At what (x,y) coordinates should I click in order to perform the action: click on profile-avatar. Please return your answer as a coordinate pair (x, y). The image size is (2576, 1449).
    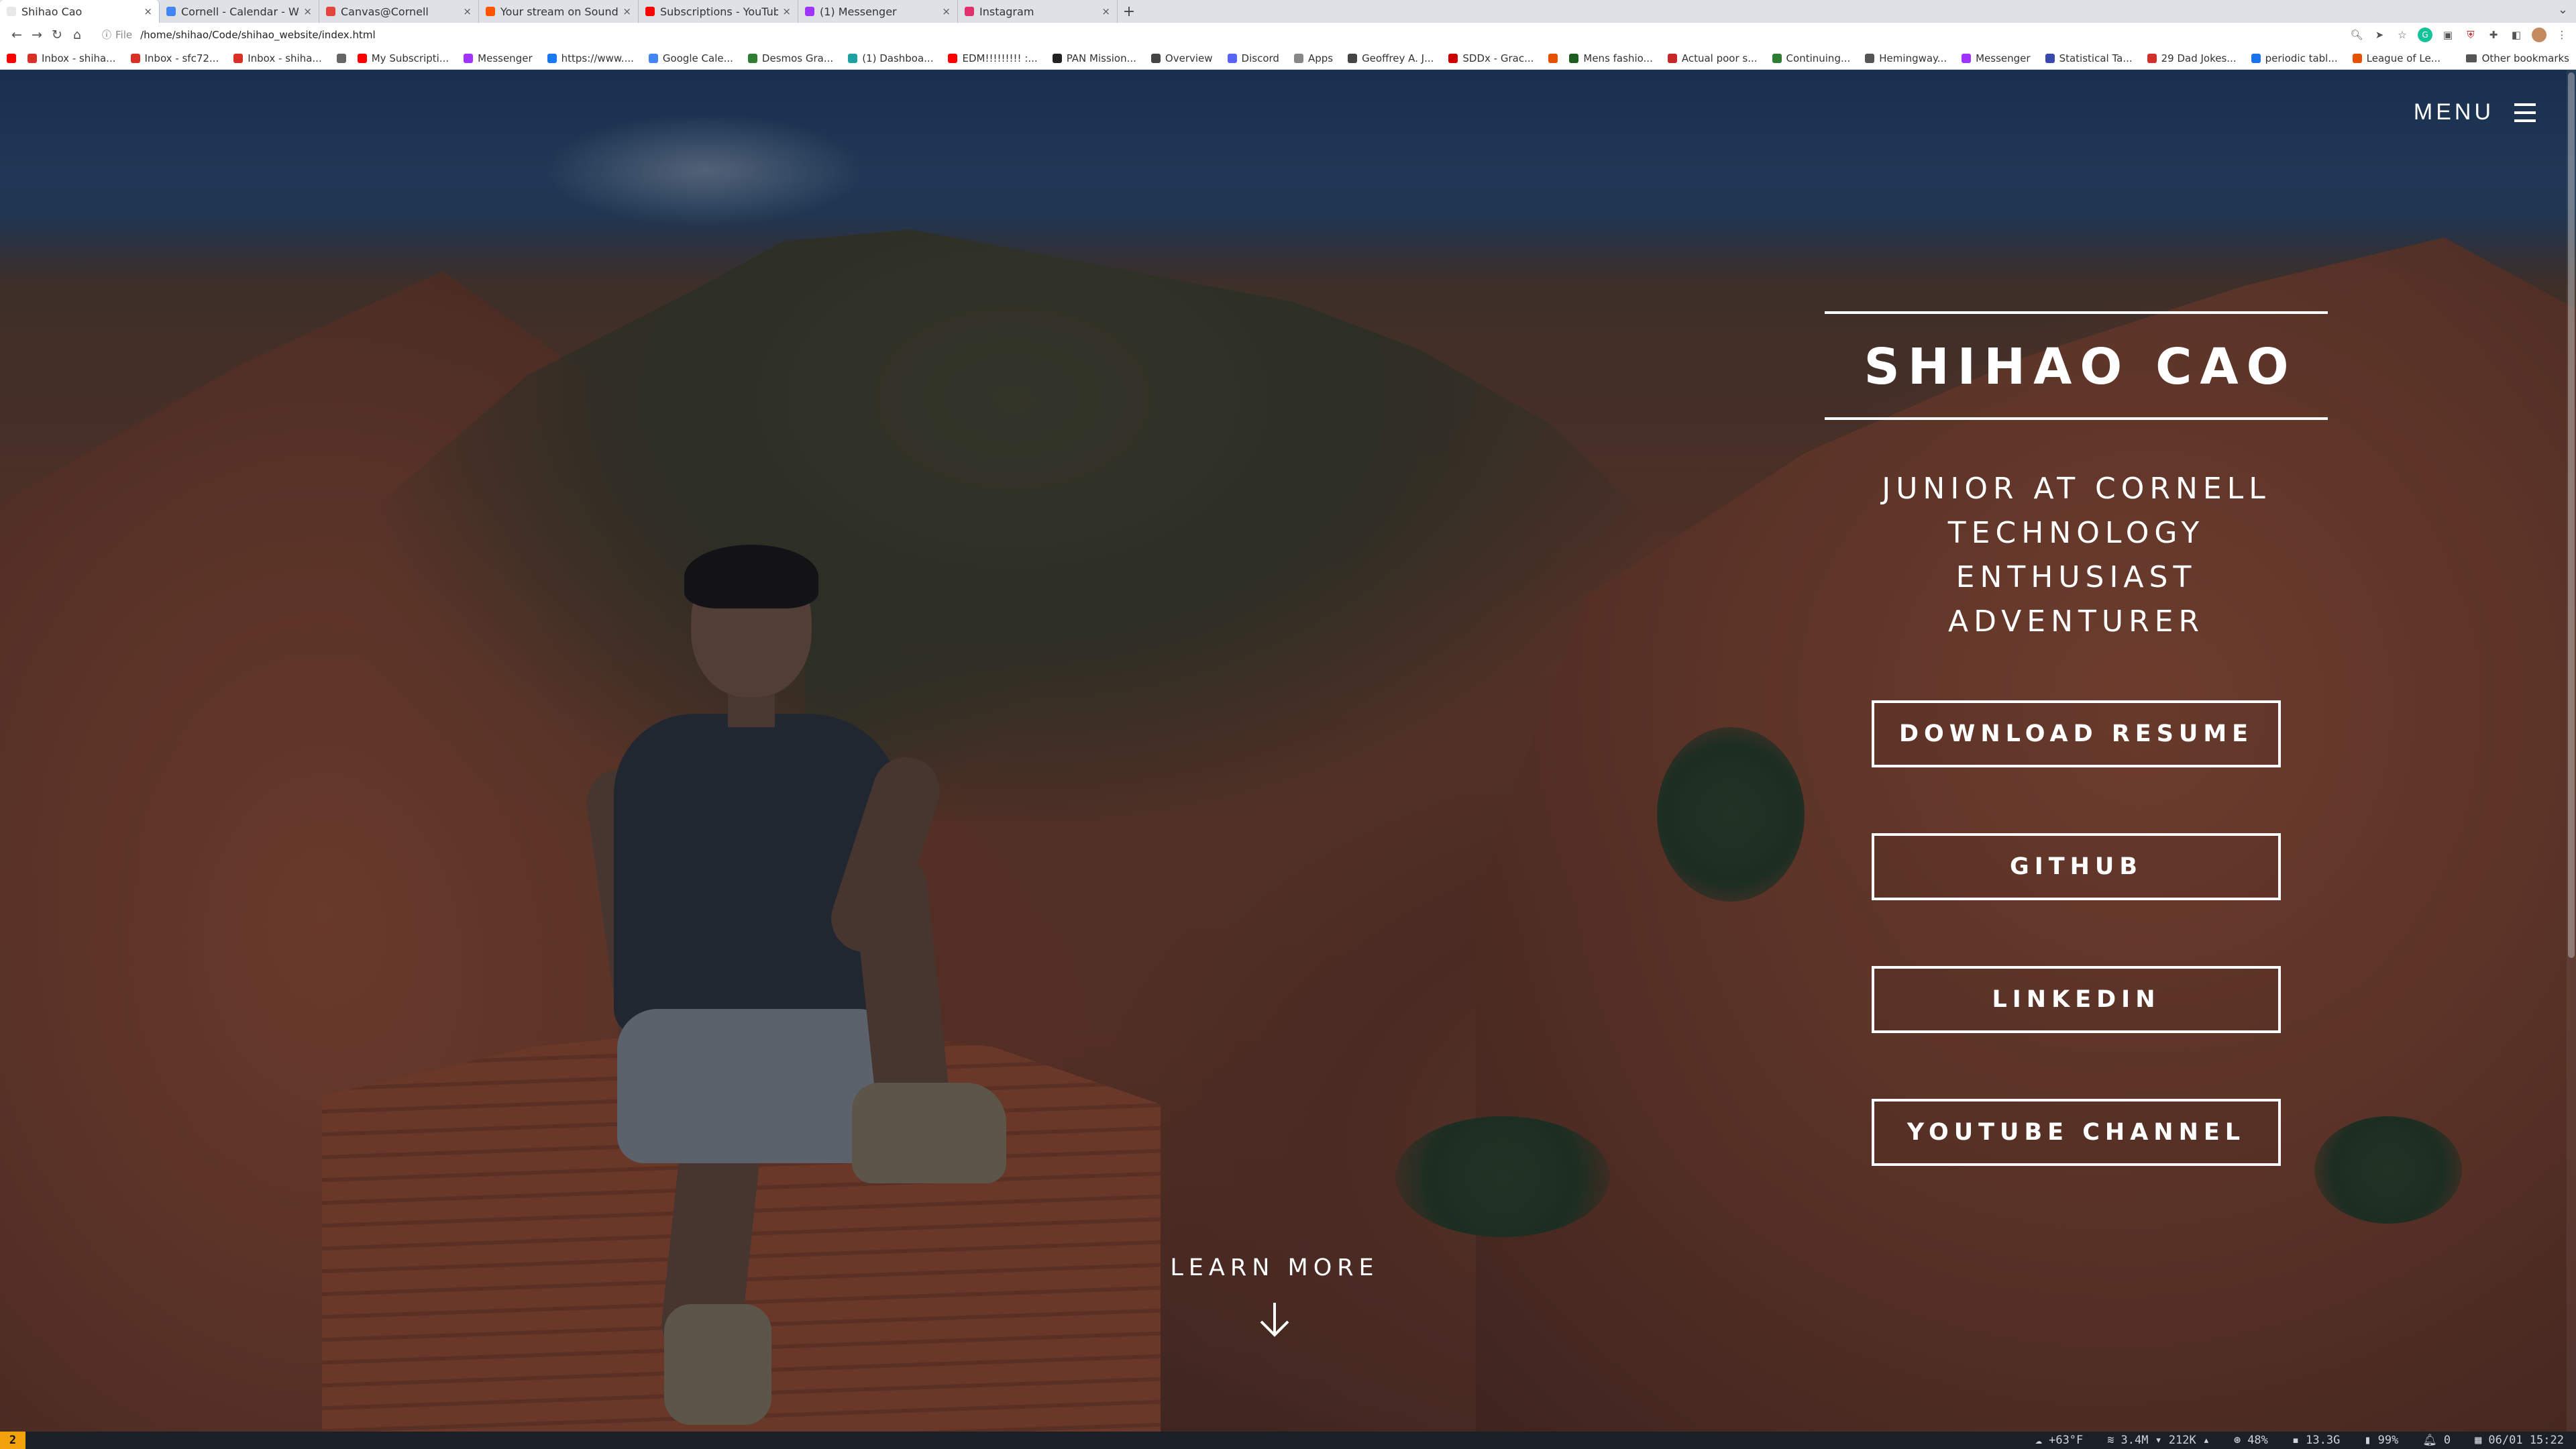
    Looking at the image, I should click on (2539, 35).